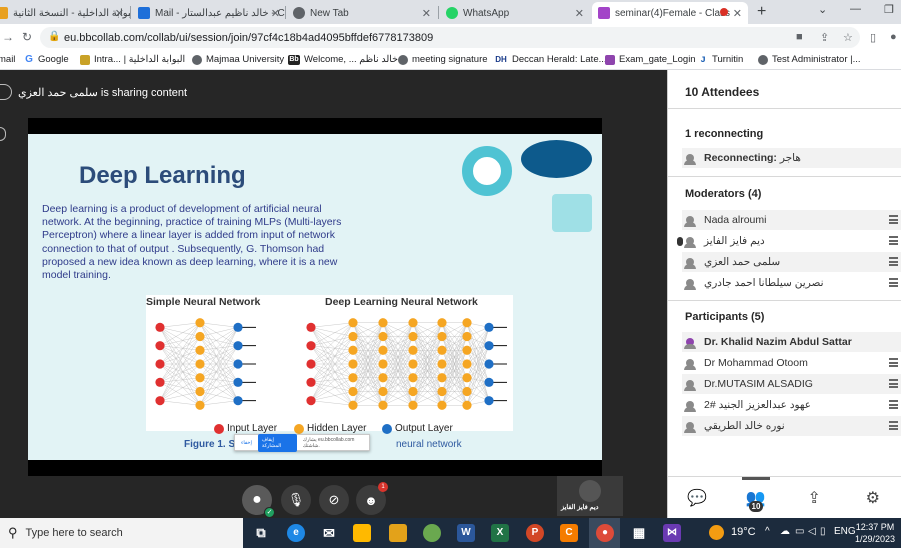  I want to click on star-icon: ☆, so click(848, 37).